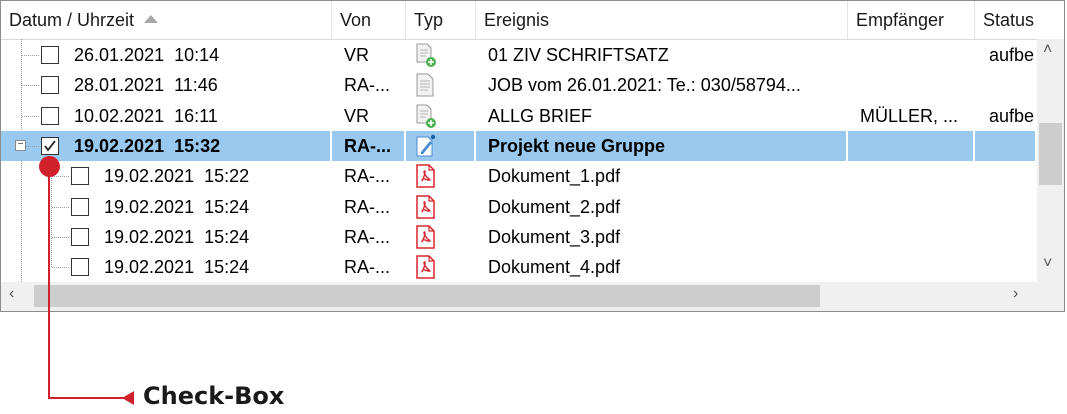  I want to click on horizontal-scrollbar: ‹ ›, so click(532, 296).